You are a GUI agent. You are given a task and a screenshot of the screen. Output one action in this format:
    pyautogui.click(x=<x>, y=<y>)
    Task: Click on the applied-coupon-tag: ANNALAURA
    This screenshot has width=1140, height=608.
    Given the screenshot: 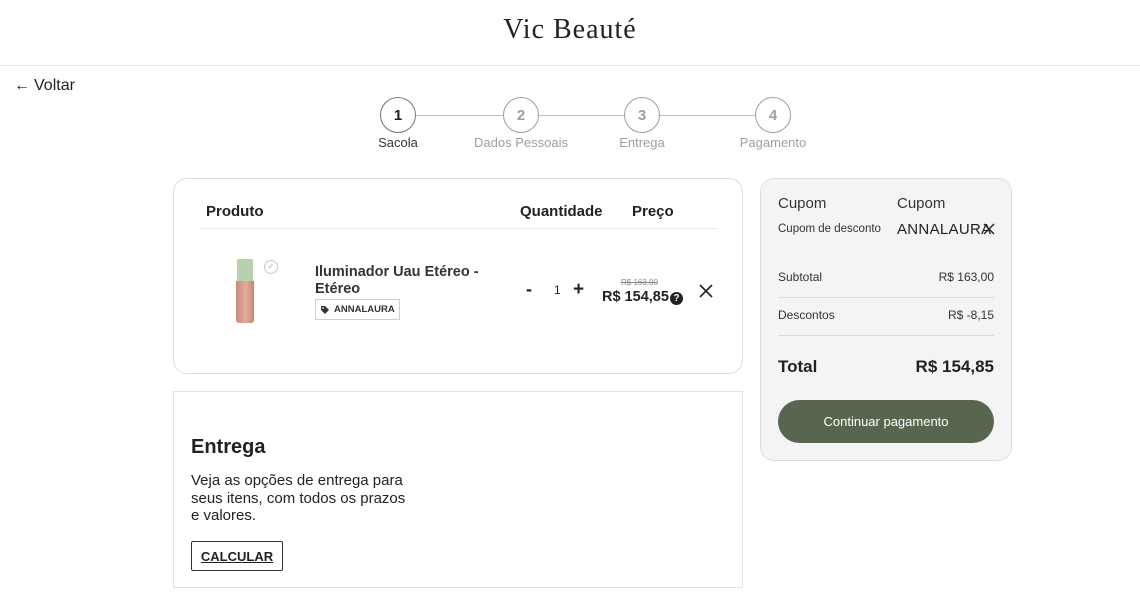 What is the action you would take?
    pyautogui.click(x=357, y=309)
    